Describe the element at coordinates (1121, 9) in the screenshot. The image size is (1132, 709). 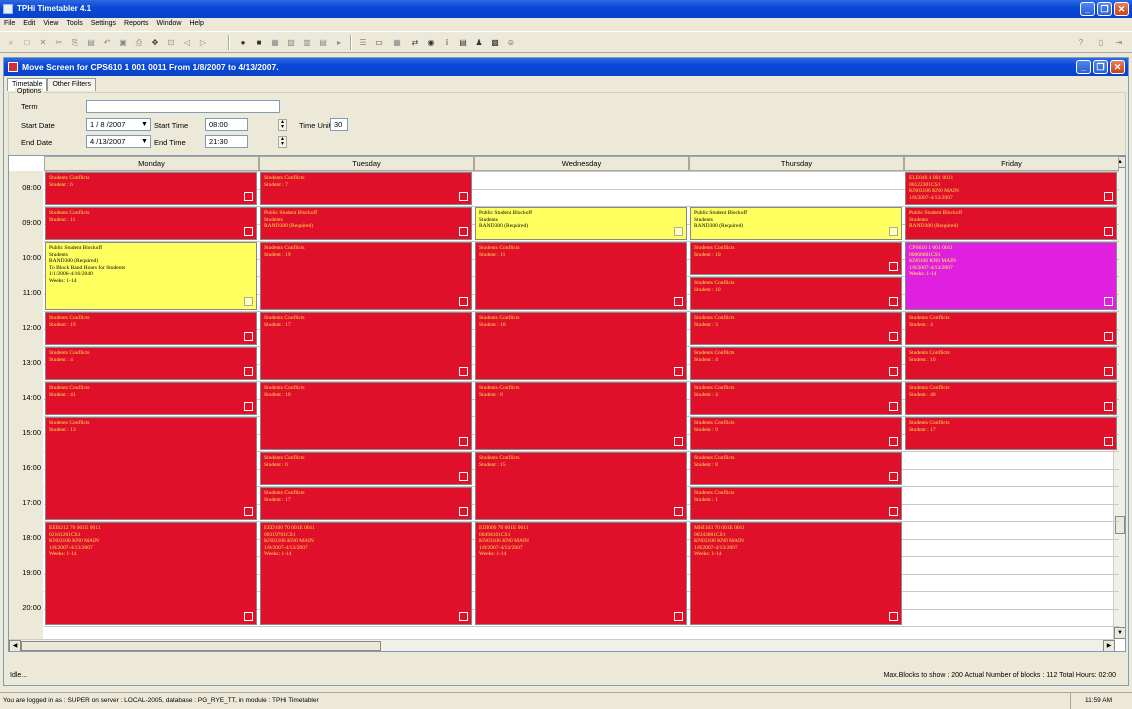
I see `close-button: ✕` at that location.